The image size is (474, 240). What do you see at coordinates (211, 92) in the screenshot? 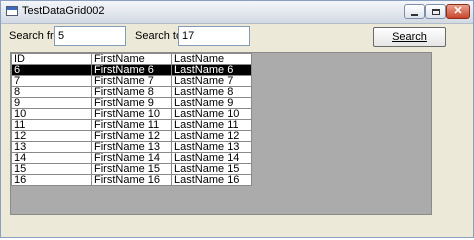
I see `cell-lastname: LastName 8` at bounding box center [211, 92].